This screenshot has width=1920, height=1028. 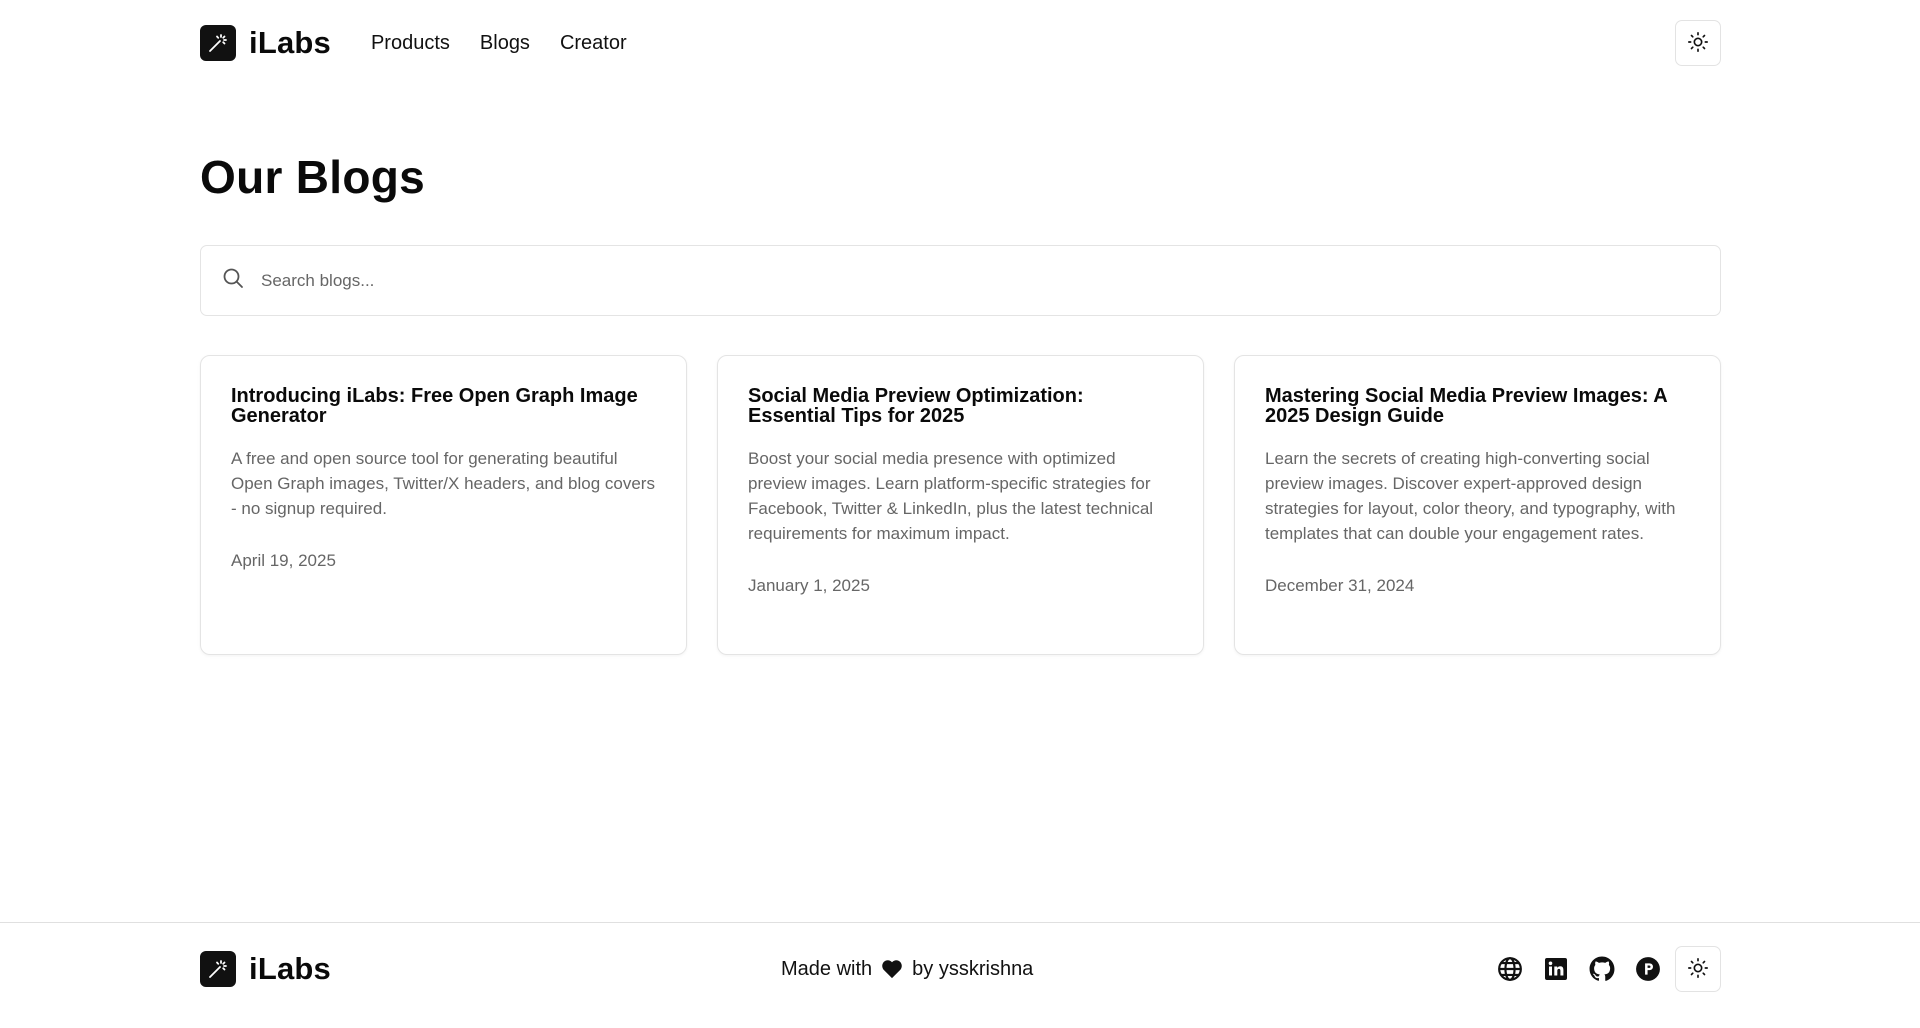 I want to click on site-footer: iLabs Made with by ysskrishna, so click(x=960, y=975).